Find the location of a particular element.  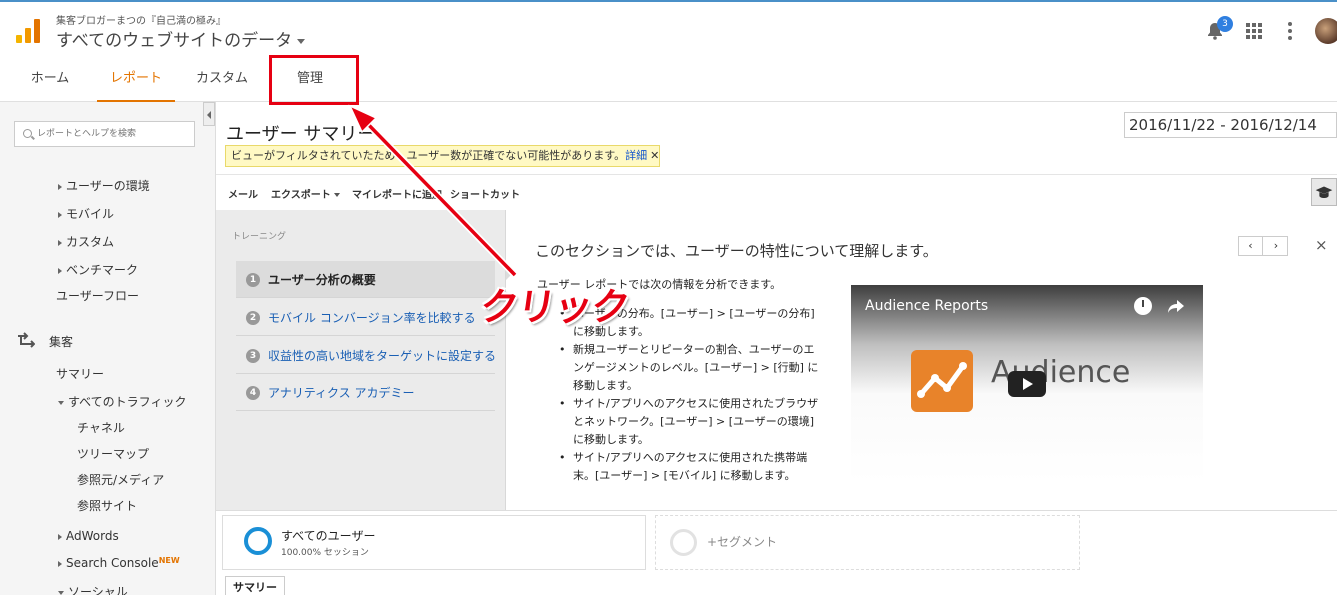

sidebar-item-search-console: Search ConsoleNEW is located at coordinates (119, 563).